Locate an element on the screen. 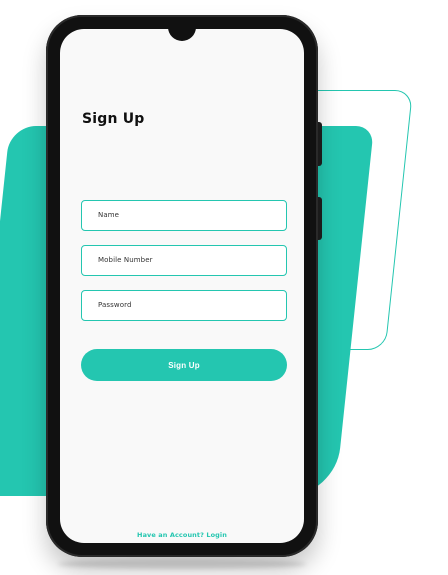 Image resolution: width=448 pixels, height=575 pixels. password-placeholder: Password is located at coordinates (115, 305).